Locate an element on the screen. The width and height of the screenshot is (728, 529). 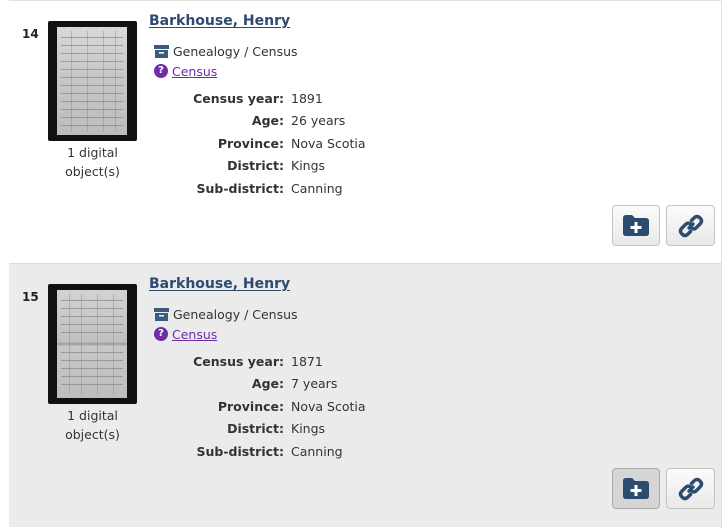
field-value: 1891 is located at coordinates (307, 98).